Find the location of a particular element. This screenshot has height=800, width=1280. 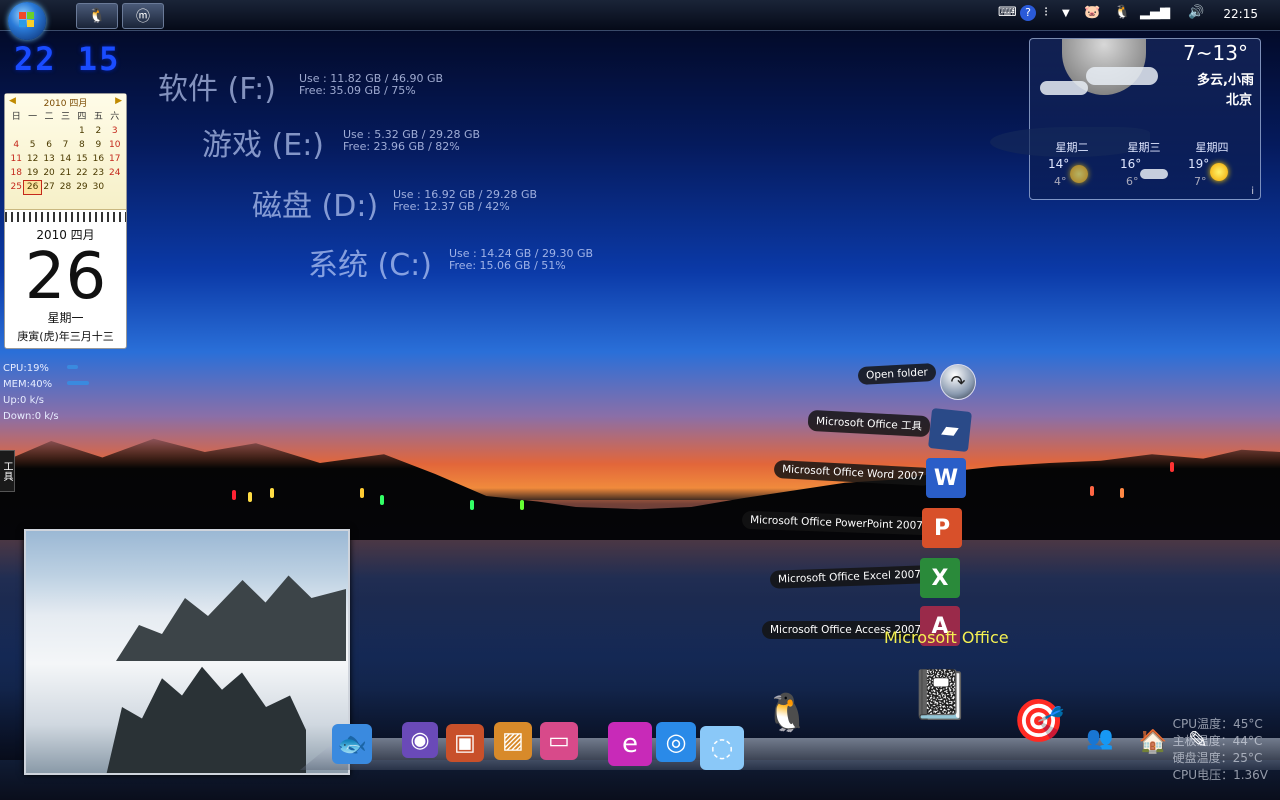

stack-item-label: Microsoft Office 工具 is located at coordinates (869, 423).